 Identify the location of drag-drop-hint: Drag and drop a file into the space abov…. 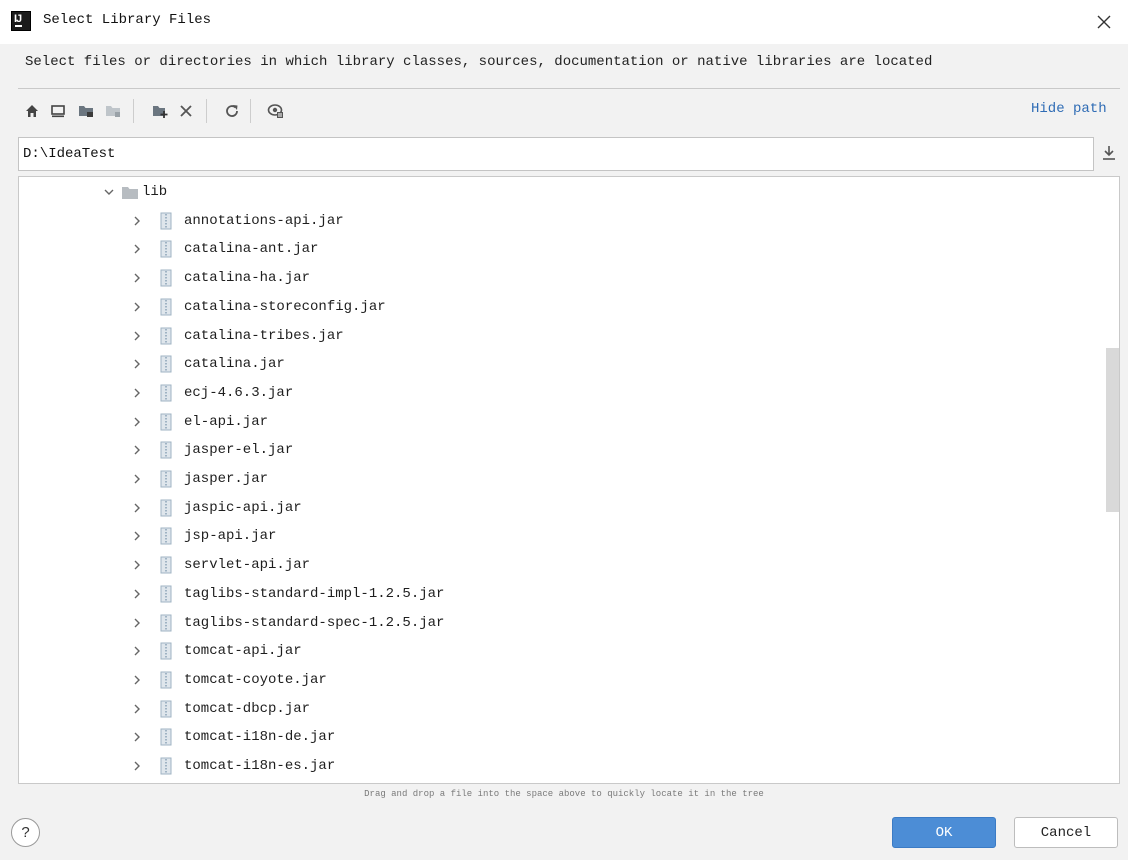
(564, 794).